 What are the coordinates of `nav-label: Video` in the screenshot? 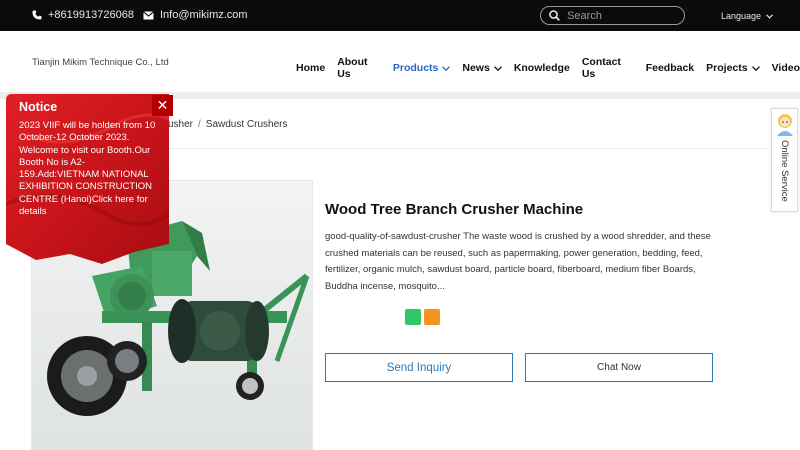 It's located at (786, 68).